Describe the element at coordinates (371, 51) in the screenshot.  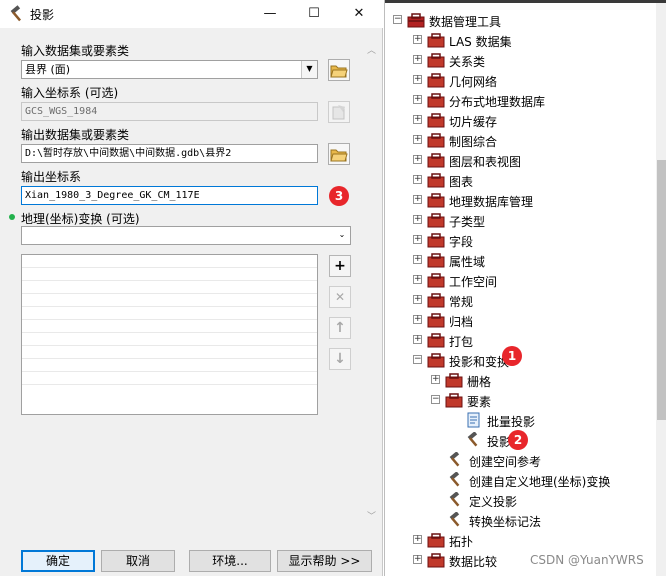
I see `scroll-up-icon: ︿` at that location.